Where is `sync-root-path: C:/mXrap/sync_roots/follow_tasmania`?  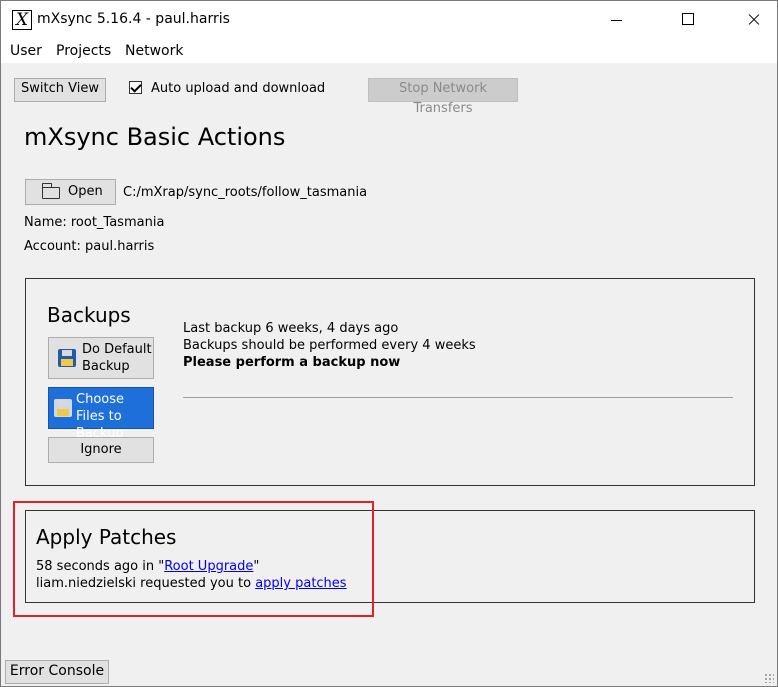 sync-root-path: C:/mXrap/sync_roots/follow_tasmania is located at coordinates (245, 192).